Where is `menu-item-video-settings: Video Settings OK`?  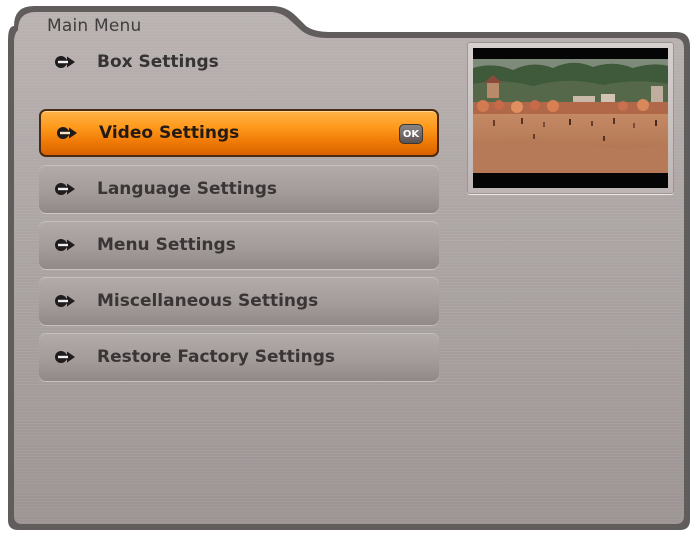
menu-item-video-settings: Video Settings OK is located at coordinates (239, 133).